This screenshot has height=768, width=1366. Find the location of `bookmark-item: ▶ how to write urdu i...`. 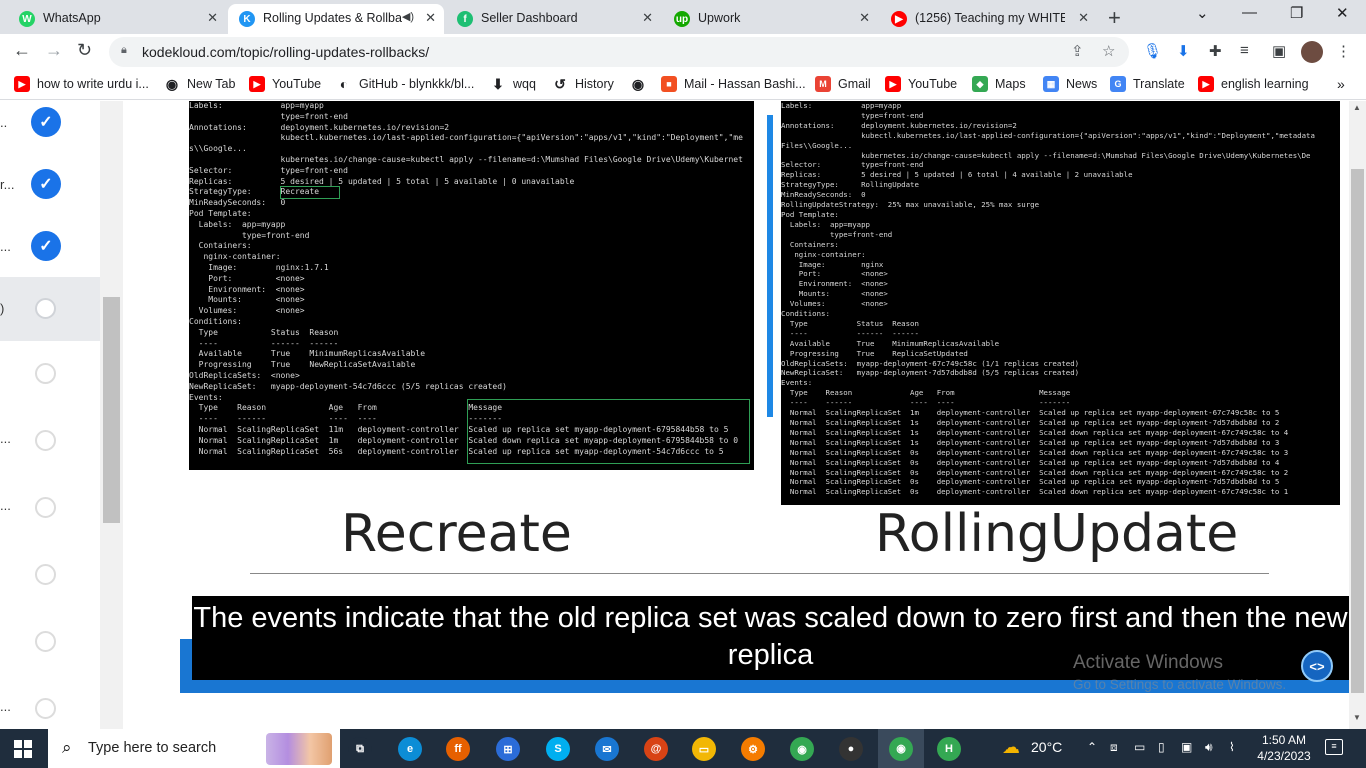

bookmark-item: ▶ how to write urdu i... is located at coordinates (81, 84).